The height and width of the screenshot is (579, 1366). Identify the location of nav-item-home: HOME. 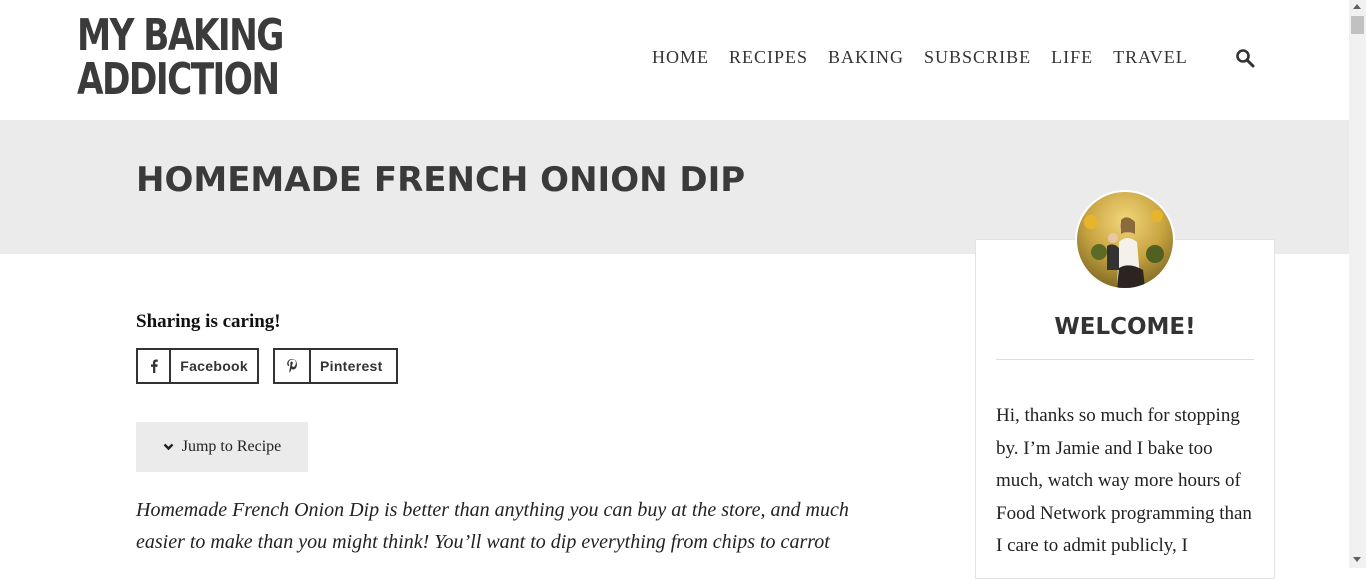
(680, 57).